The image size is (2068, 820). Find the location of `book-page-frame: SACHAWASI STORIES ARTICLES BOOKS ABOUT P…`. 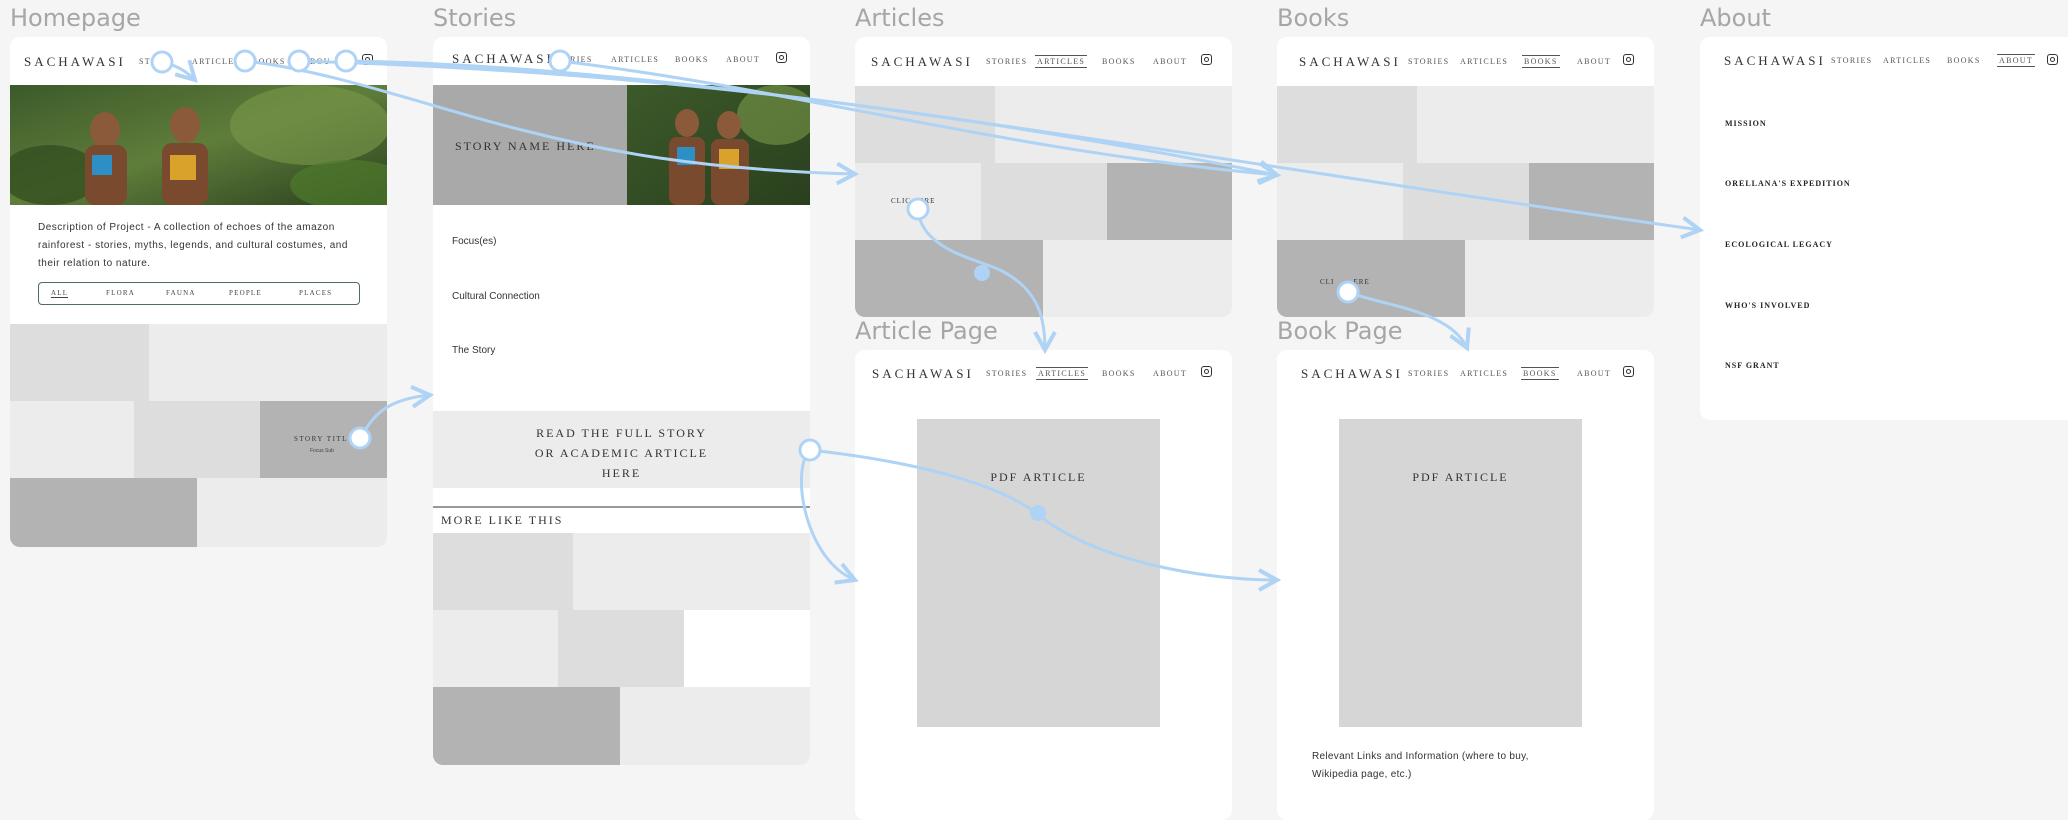

book-page-frame: SACHAWASI STORIES ARTICLES BOOKS ABOUT P… is located at coordinates (1465, 585).